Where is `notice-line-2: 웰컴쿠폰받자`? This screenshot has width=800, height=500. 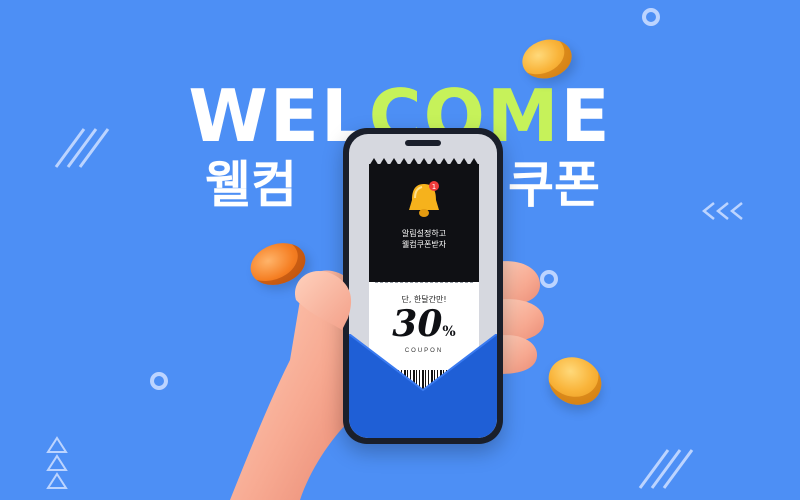 notice-line-2: 웰컴쿠폰받자 is located at coordinates (424, 244).